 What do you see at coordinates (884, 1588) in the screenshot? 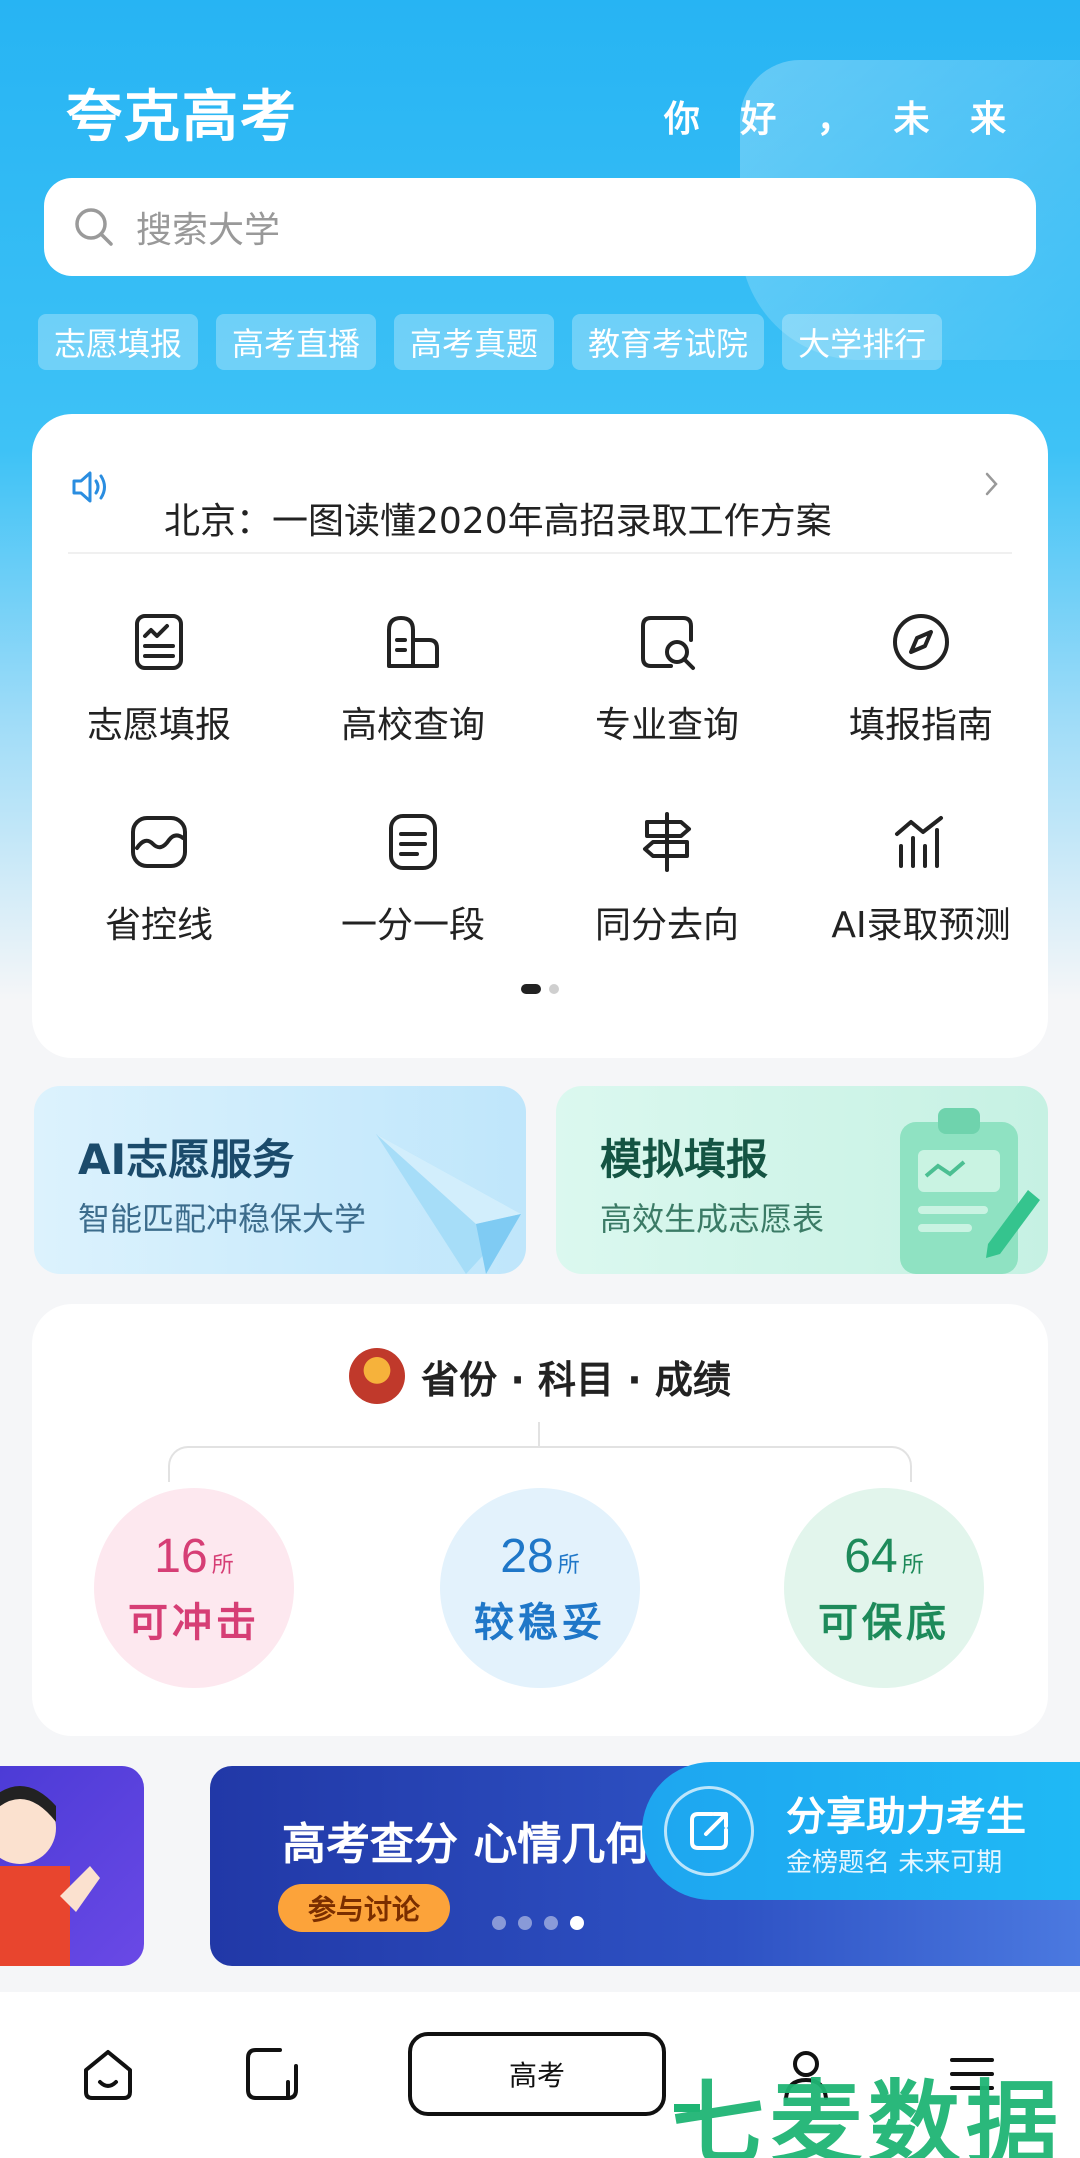
I see `safety-circle: 64 所 可保底` at bounding box center [884, 1588].